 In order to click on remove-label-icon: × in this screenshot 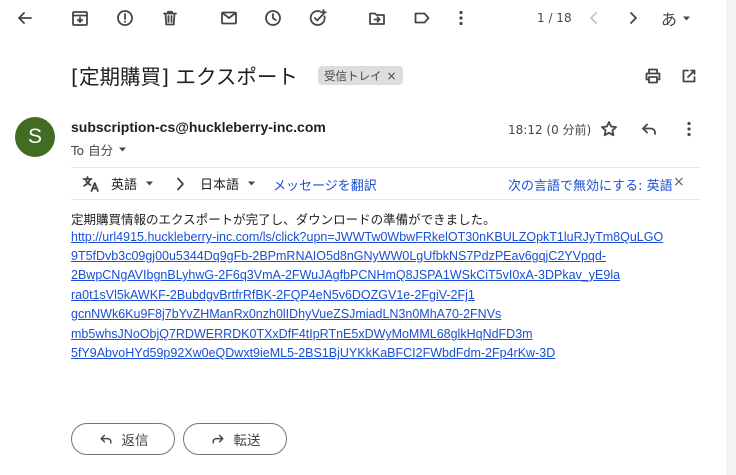, I will do `click(392, 76)`.